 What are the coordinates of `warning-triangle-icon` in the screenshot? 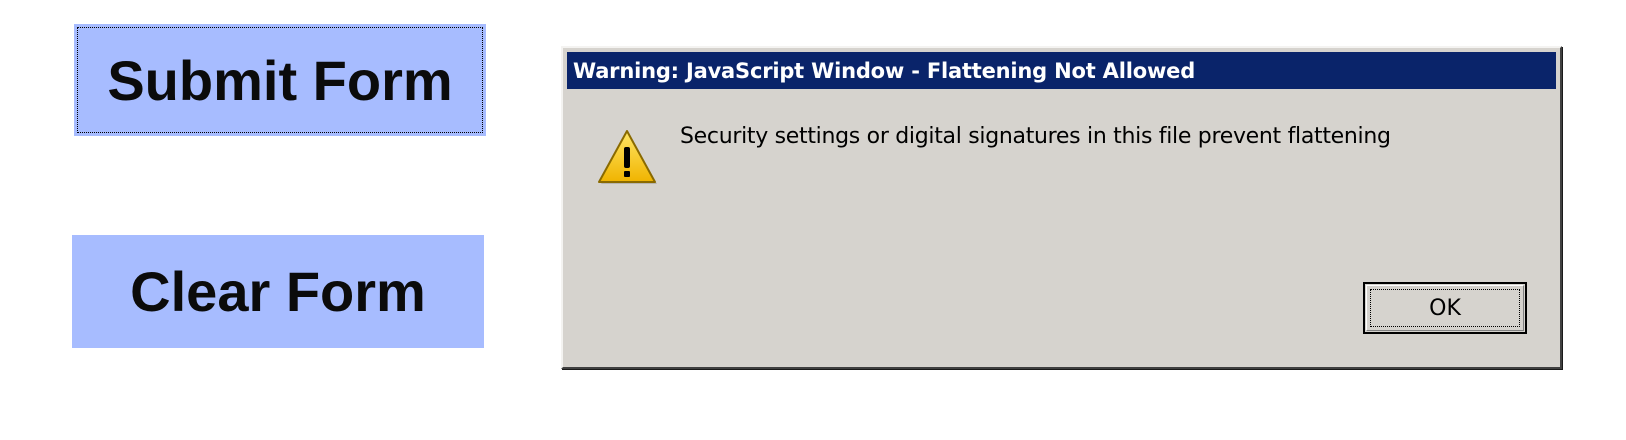 It's located at (627, 157).